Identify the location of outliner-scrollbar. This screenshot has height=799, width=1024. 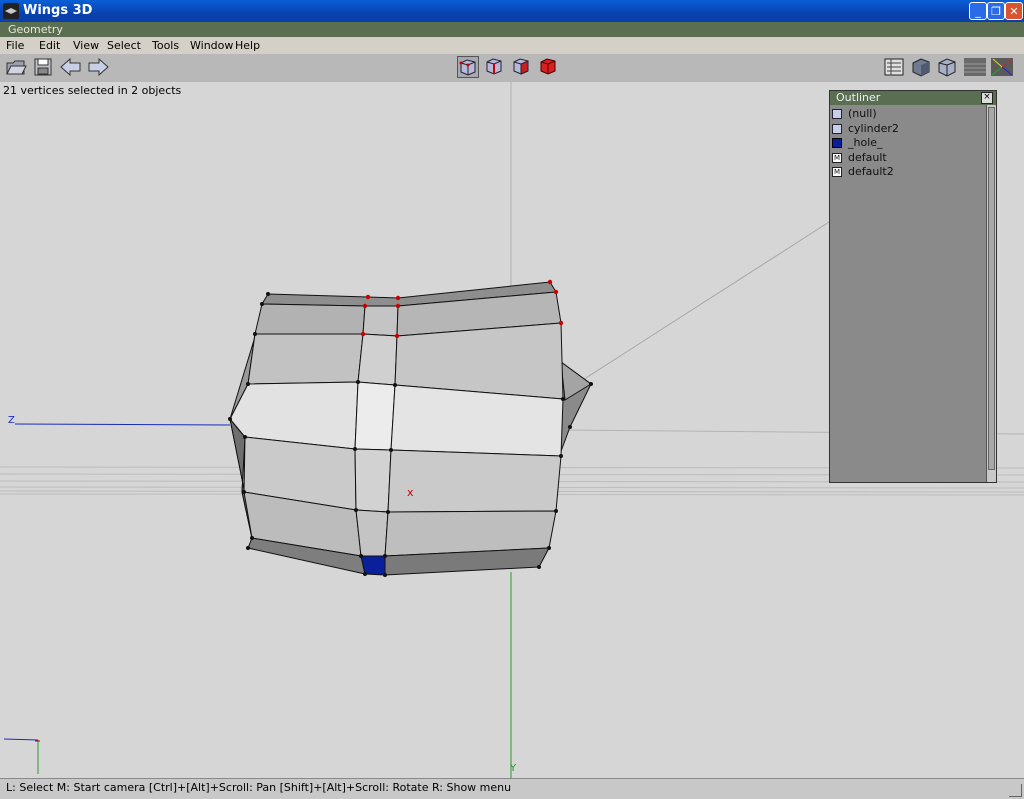
(991, 293).